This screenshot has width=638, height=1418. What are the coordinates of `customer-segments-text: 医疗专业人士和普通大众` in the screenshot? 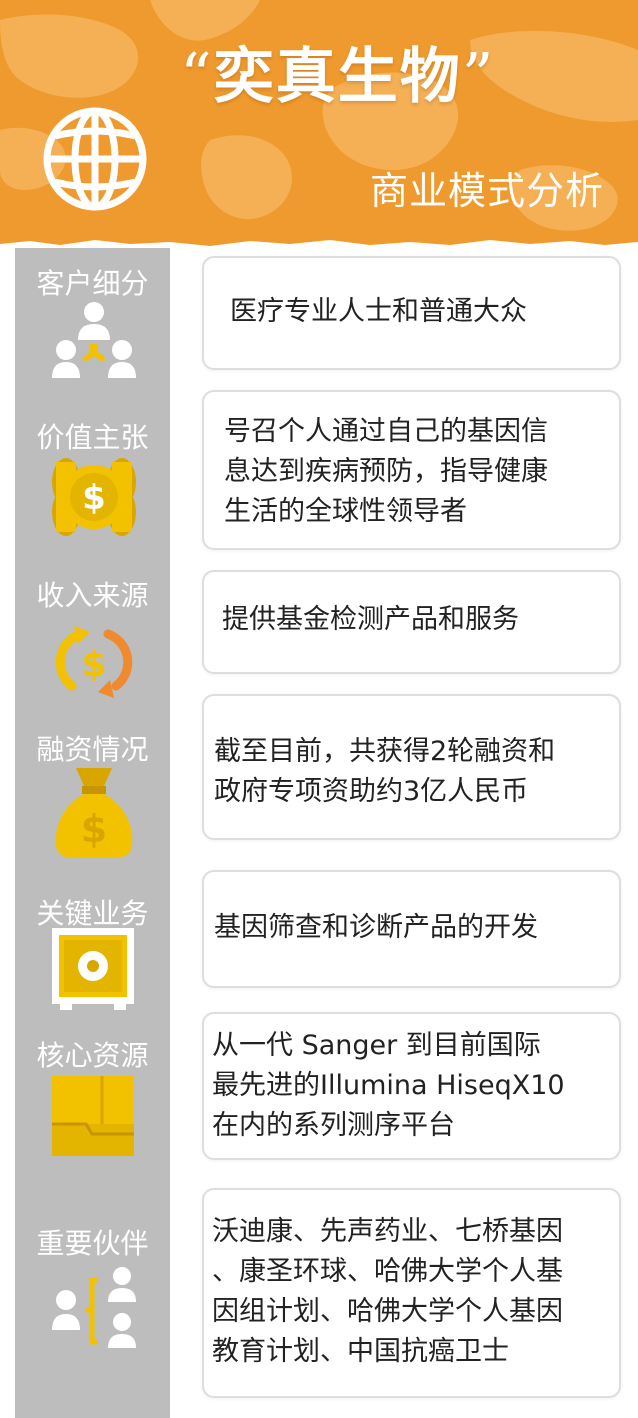 It's located at (378, 311).